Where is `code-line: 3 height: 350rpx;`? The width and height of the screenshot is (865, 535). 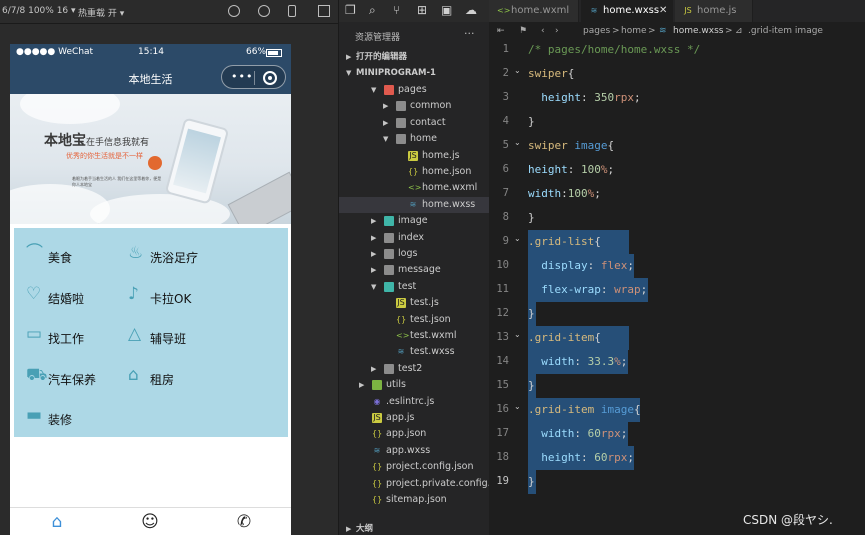
code-line: 3 height: 350rpx; is located at coordinates (677, 98).